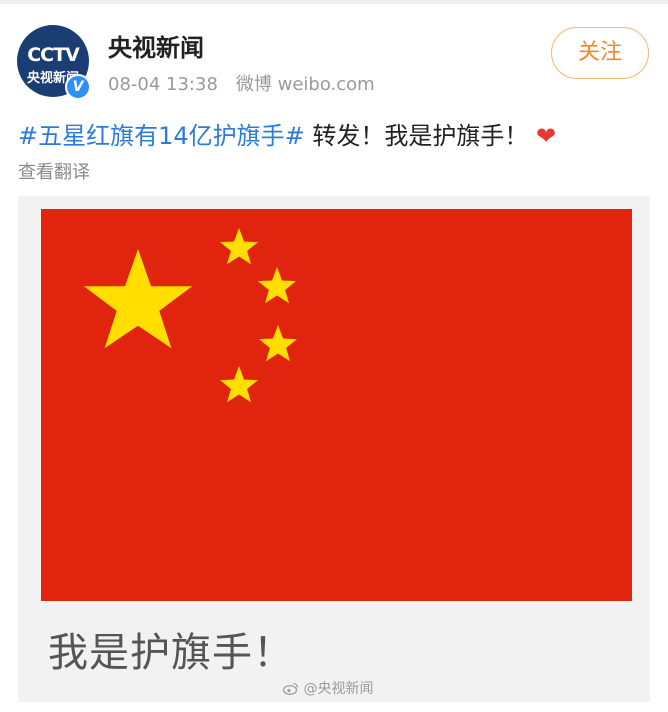  I want to click on post-timestamp: 08-04 13:38, so click(163, 84).